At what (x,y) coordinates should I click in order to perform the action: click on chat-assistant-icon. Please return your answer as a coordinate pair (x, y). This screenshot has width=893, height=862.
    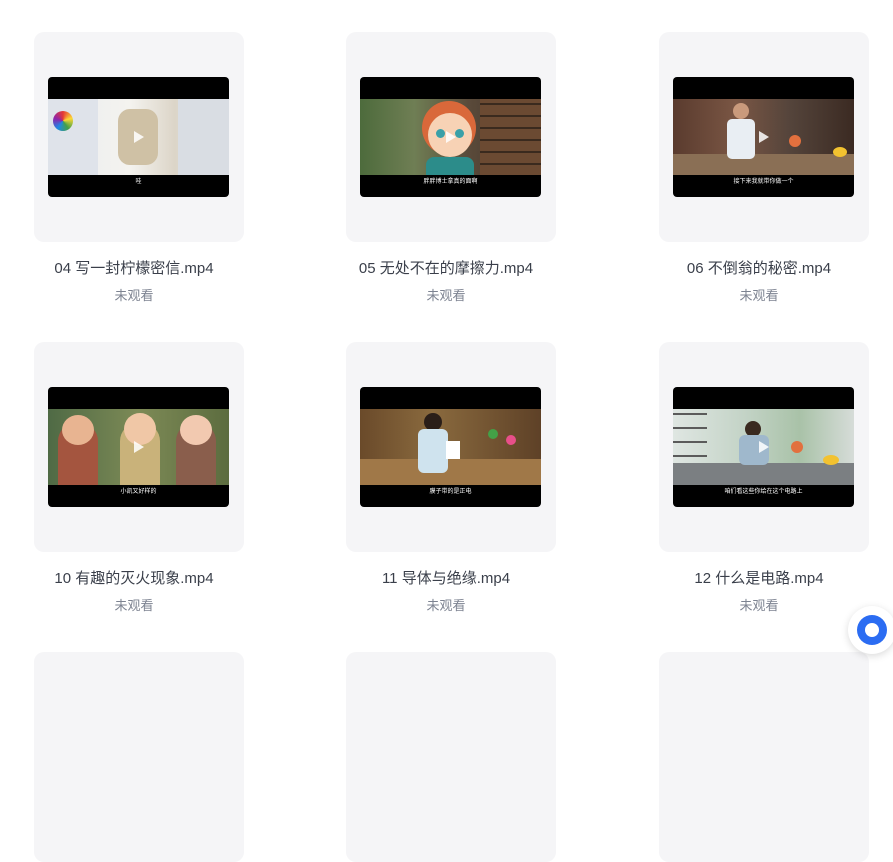
    Looking at the image, I should click on (872, 630).